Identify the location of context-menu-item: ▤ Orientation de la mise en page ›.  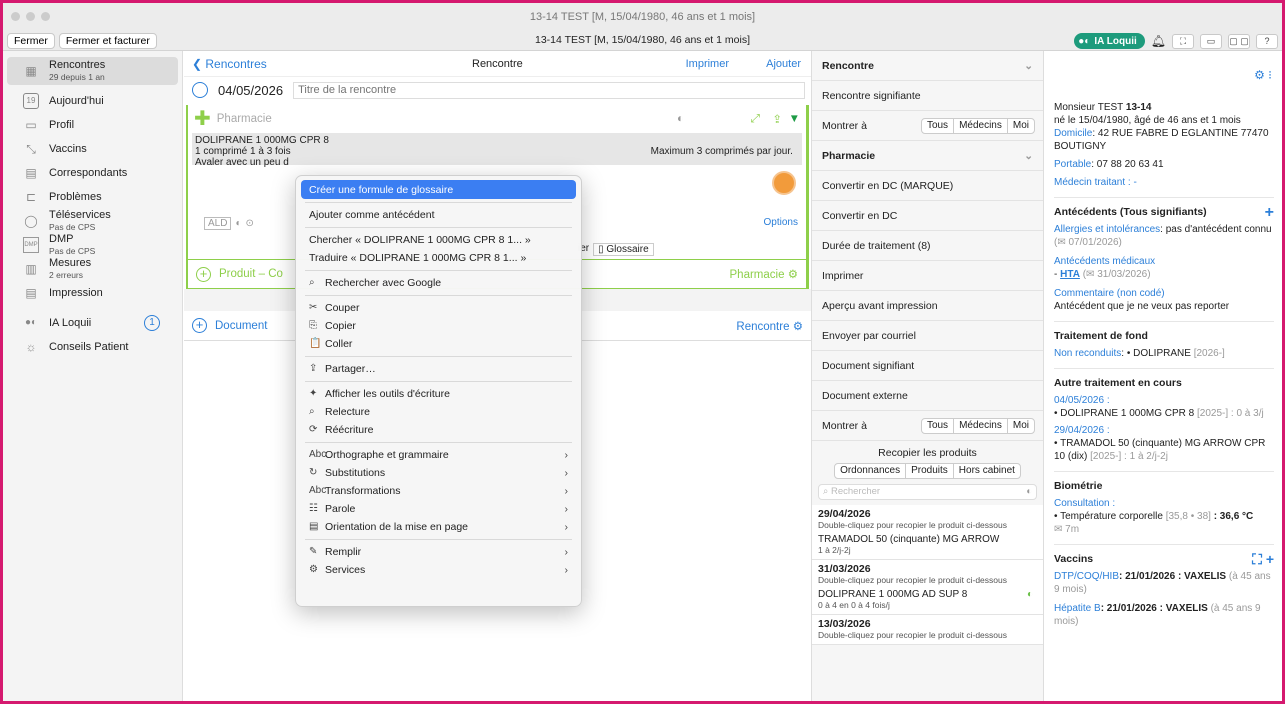
(438, 527).